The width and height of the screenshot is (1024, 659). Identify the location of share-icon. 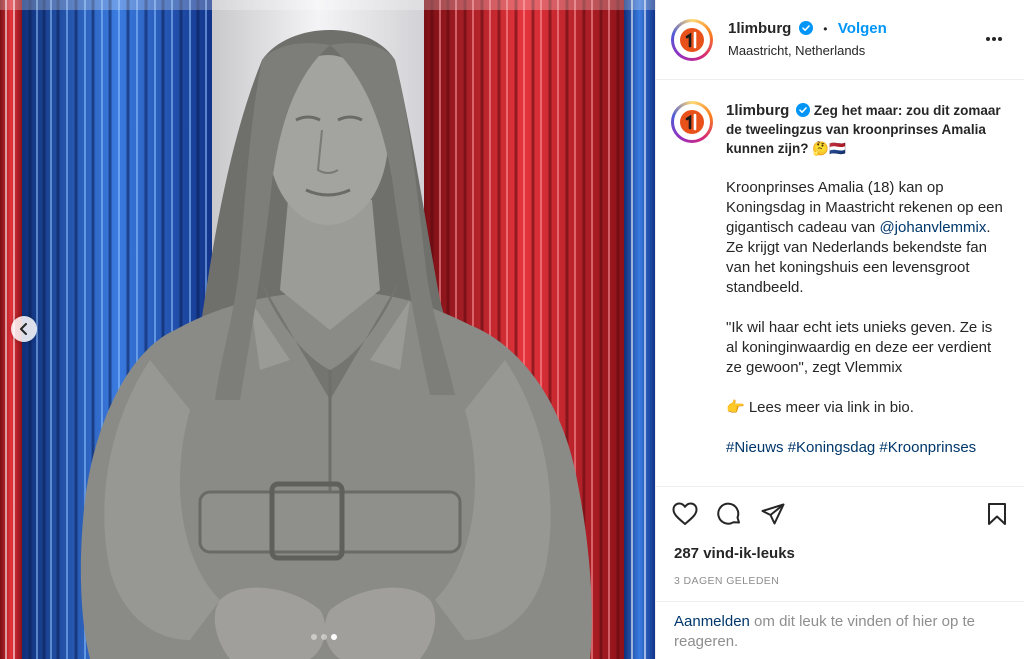
(773, 514).